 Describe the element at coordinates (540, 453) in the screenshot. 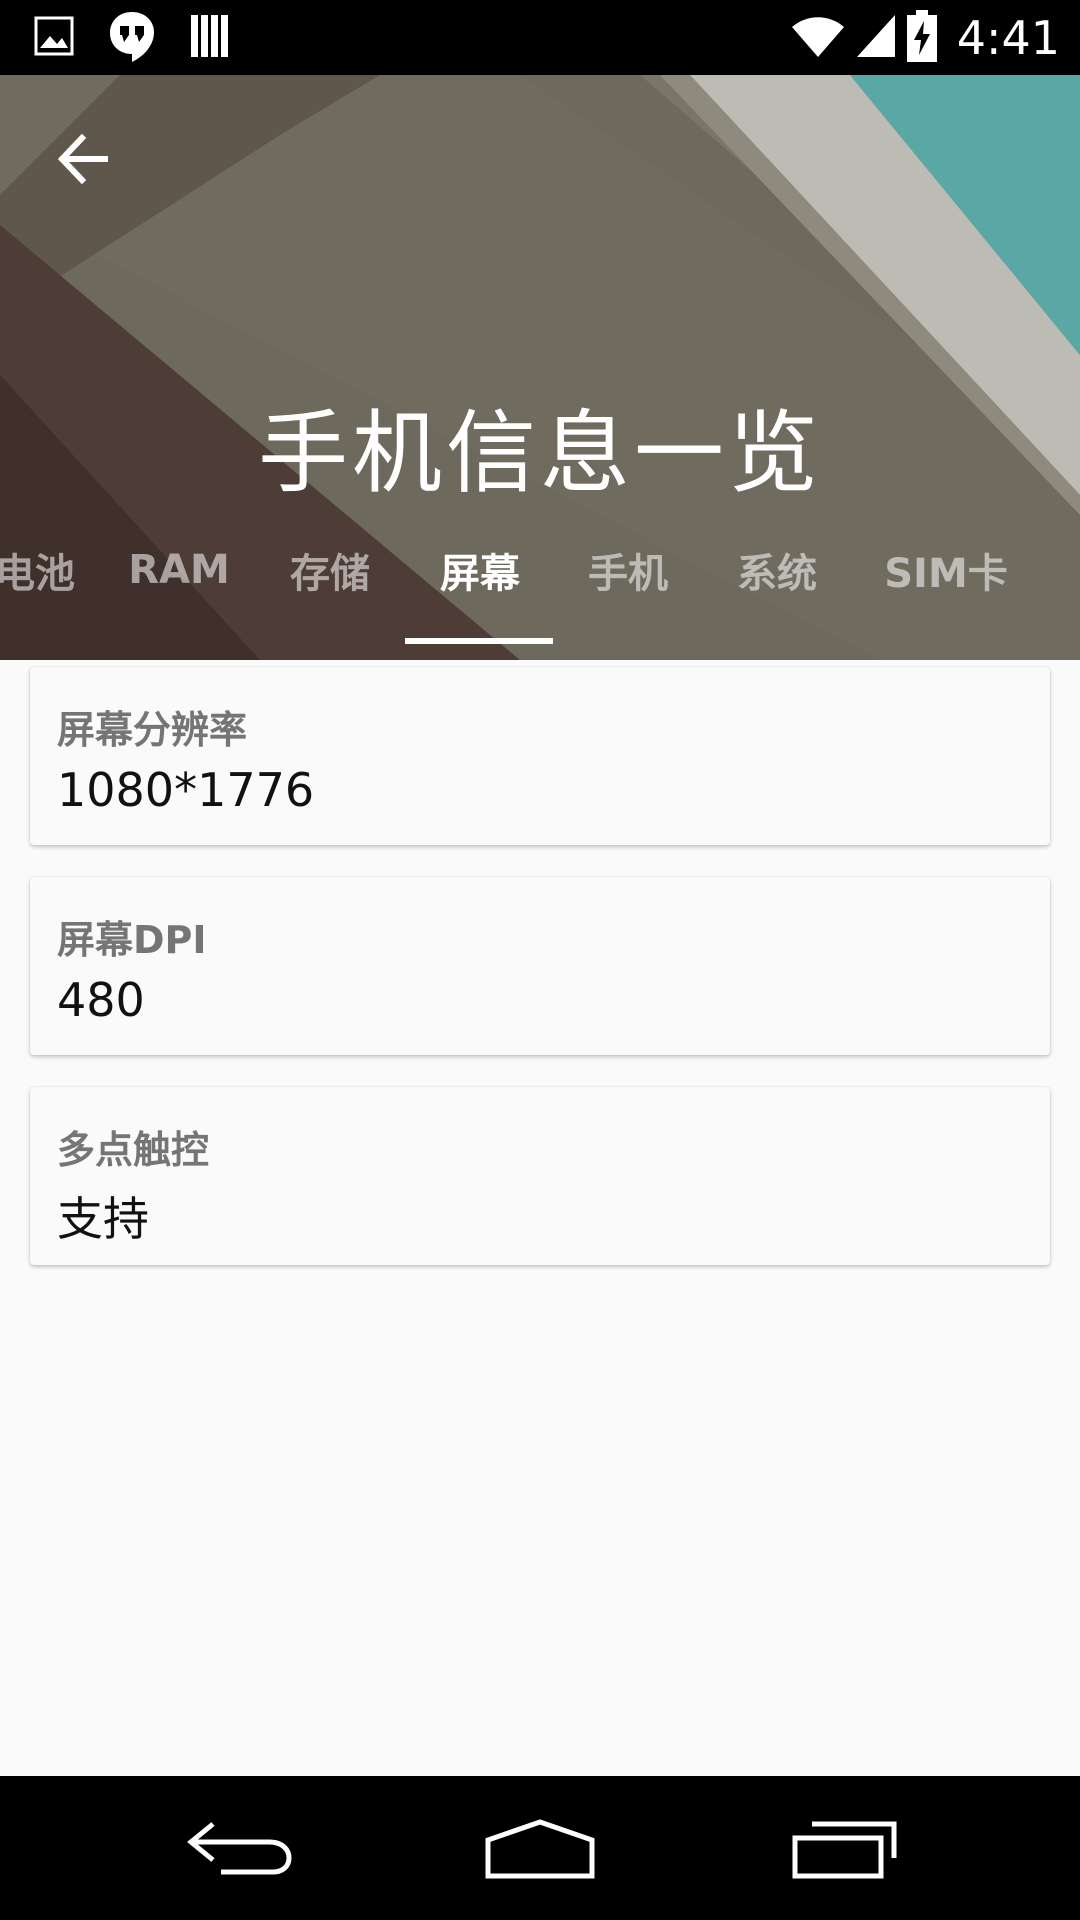

I see `page-title: 手机信息一览` at that location.